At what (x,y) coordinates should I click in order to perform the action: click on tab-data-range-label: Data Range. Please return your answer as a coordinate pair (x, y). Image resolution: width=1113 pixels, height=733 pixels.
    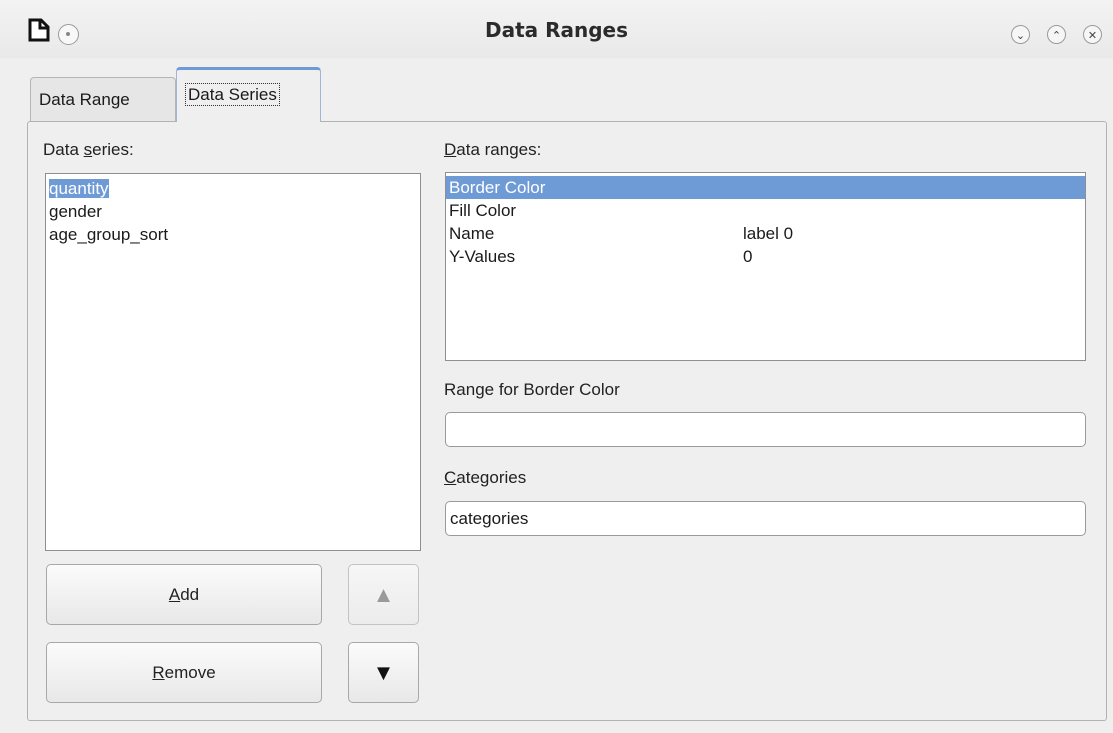
    Looking at the image, I should click on (84, 99).